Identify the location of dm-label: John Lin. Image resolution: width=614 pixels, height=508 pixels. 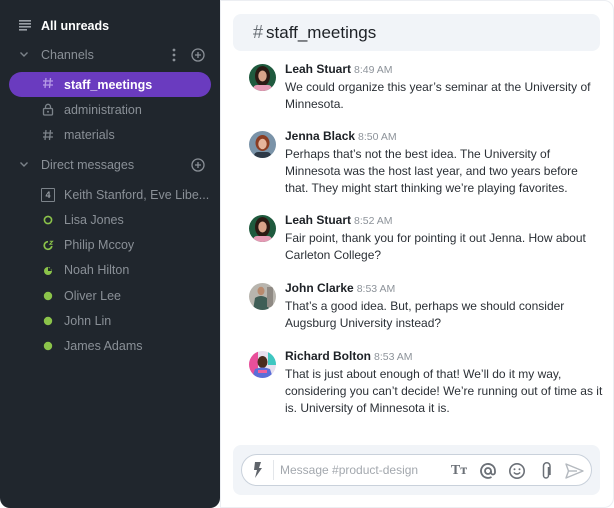
(88, 321).